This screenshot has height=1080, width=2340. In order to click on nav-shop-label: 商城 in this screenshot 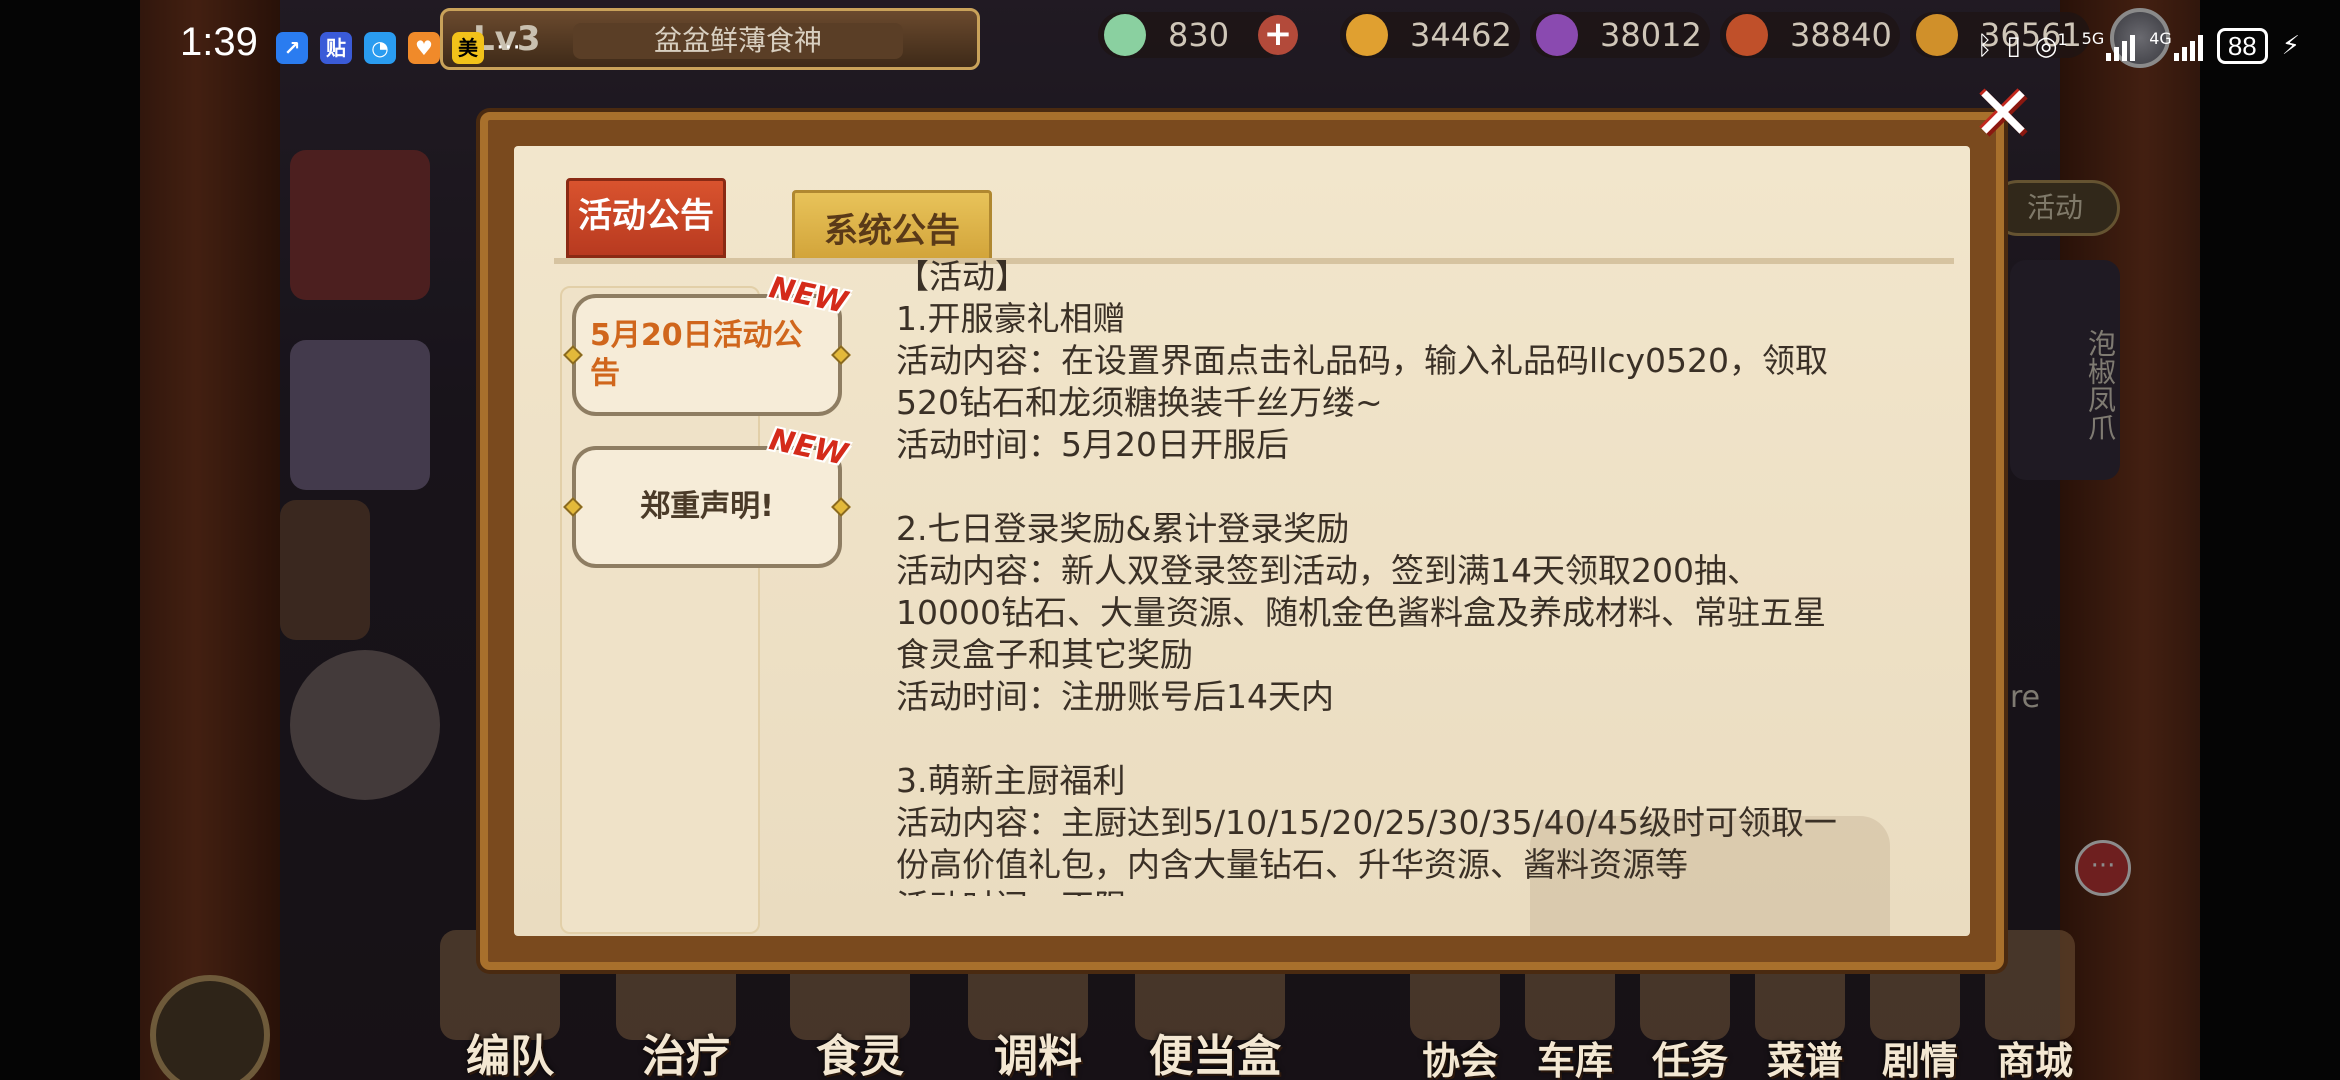, I will do `click(2034, 1059)`.